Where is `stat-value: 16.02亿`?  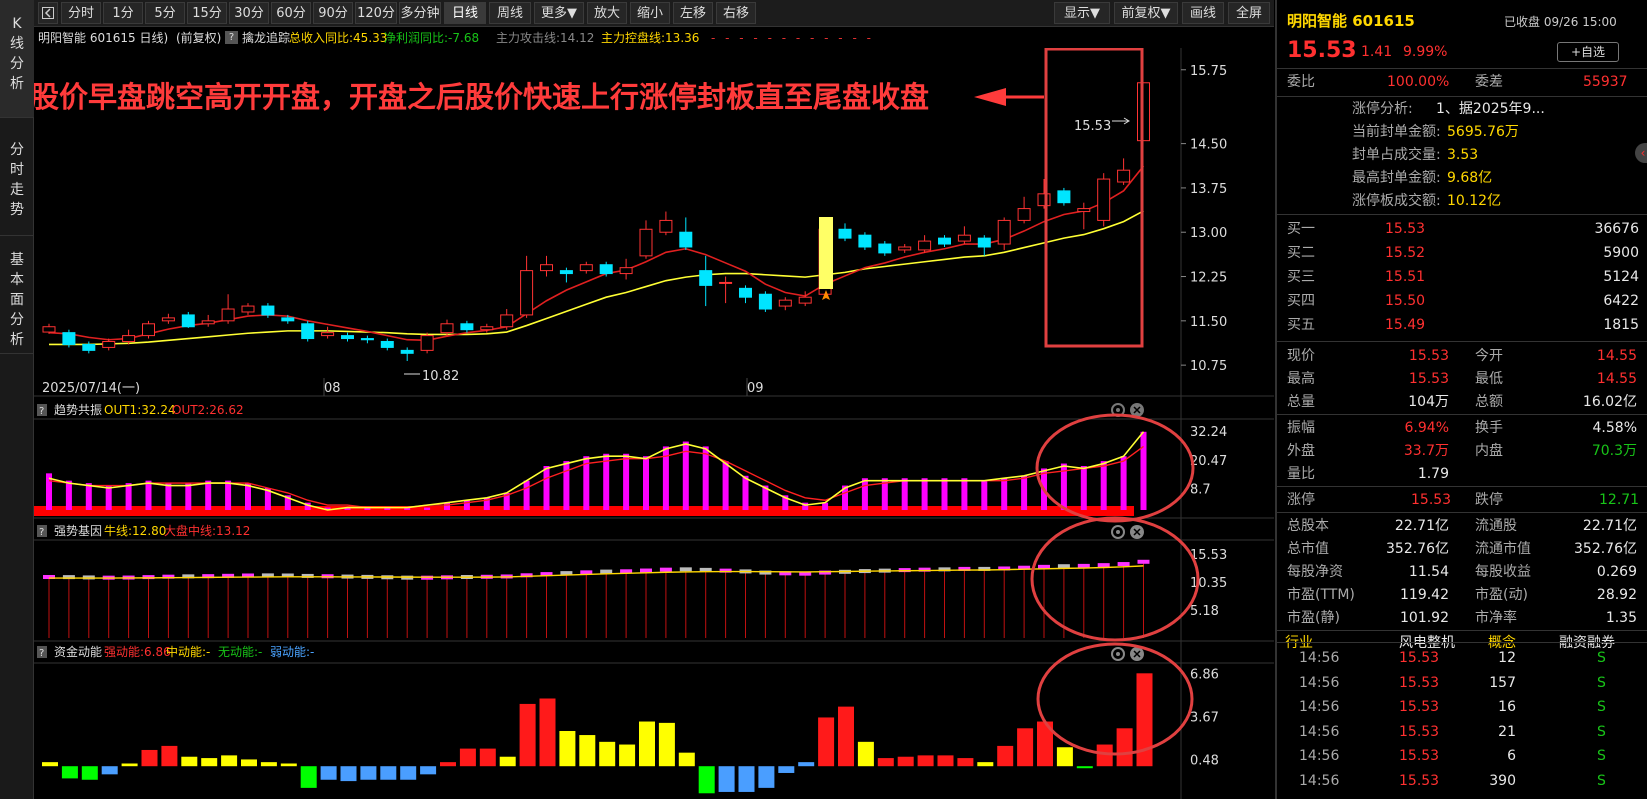 stat-value: 16.02亿 is located at coordinates (1609, 402).